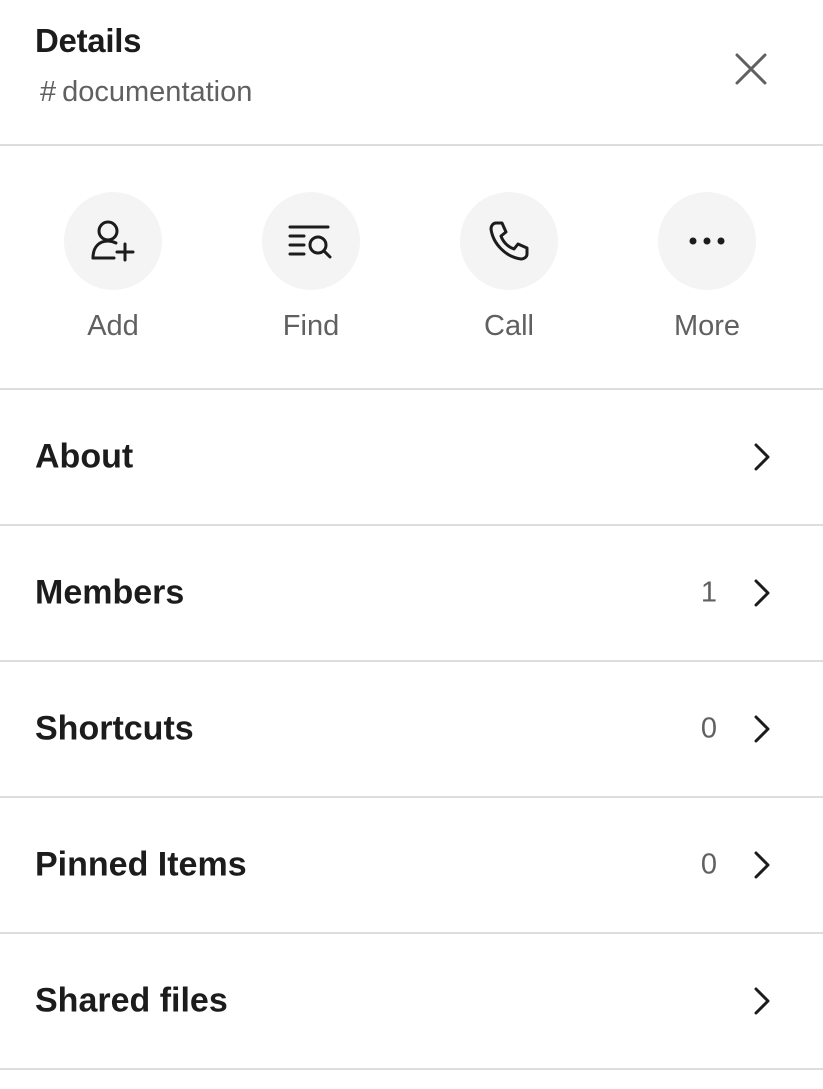 Image resolution: width=823 pixels, height=1089 pixels. Describe the element at coordinates (113, 326) in the screenshot. I see `add-label: Add` at that location.